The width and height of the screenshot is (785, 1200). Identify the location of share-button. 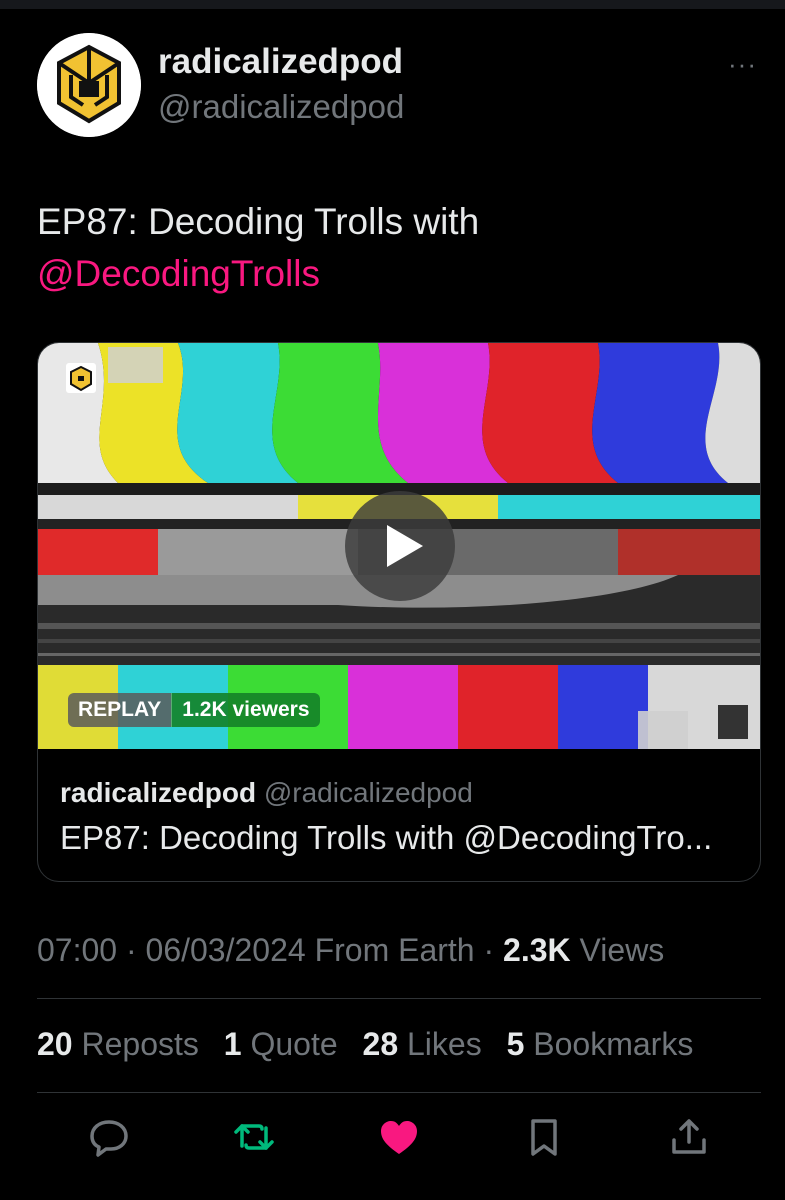
(689, 1137).